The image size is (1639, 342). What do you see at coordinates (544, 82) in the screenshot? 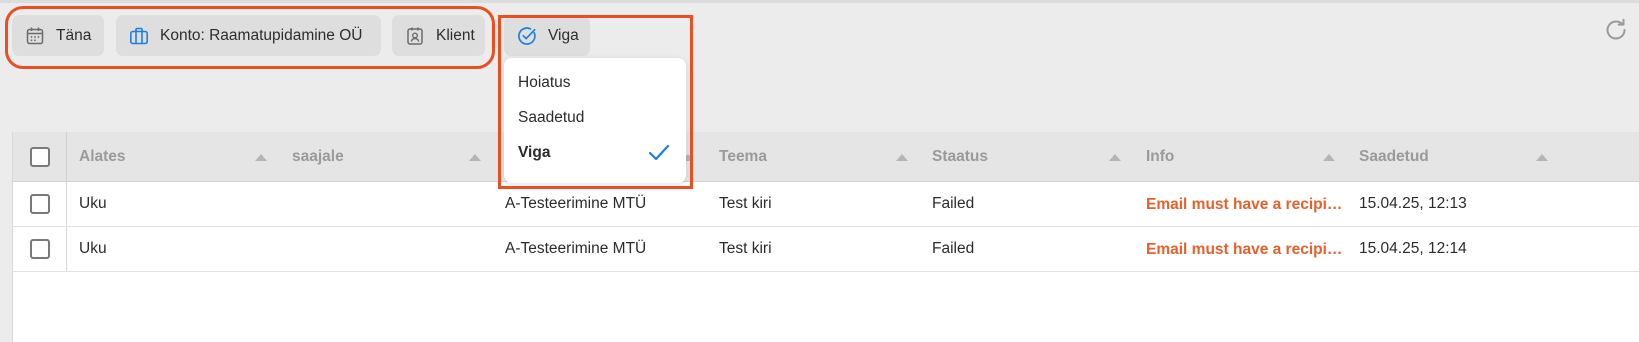
I see `status-option-label: Hoiatus` at bounding box center [544, 82].